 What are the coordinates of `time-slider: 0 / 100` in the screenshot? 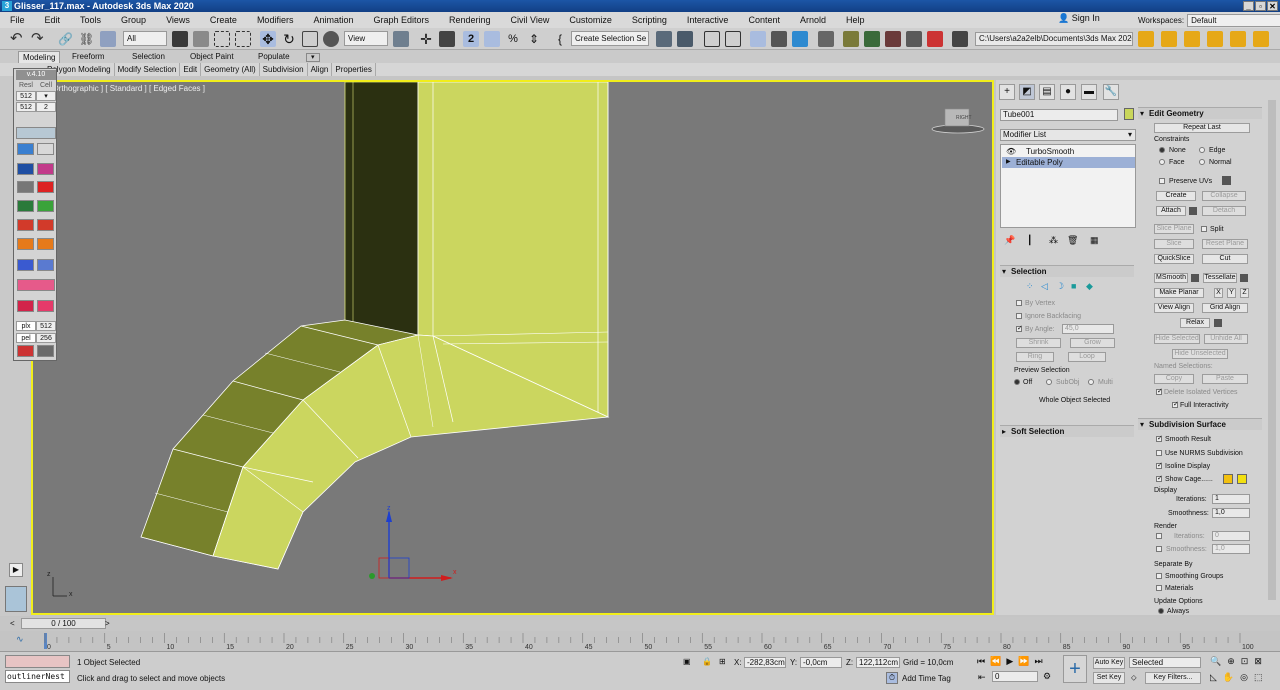 It's located at (63, 623).